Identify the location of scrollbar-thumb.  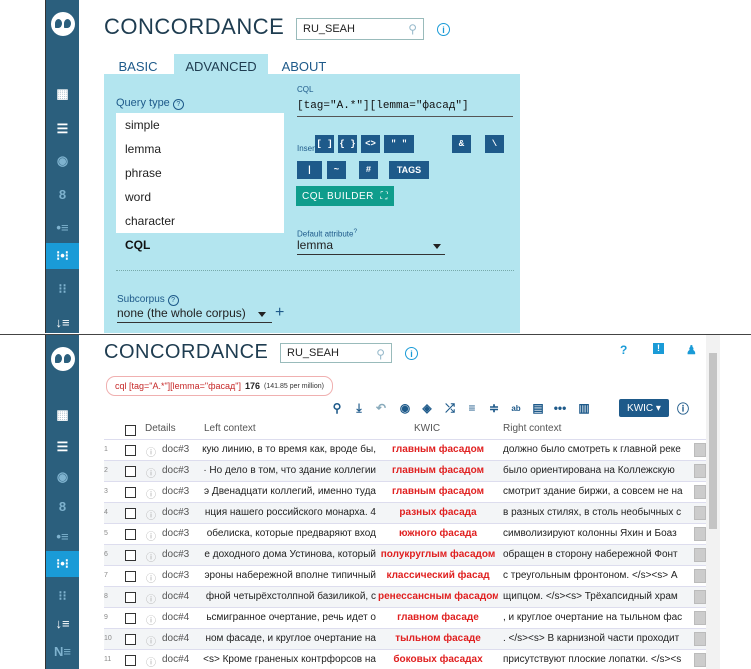
(713, 441).